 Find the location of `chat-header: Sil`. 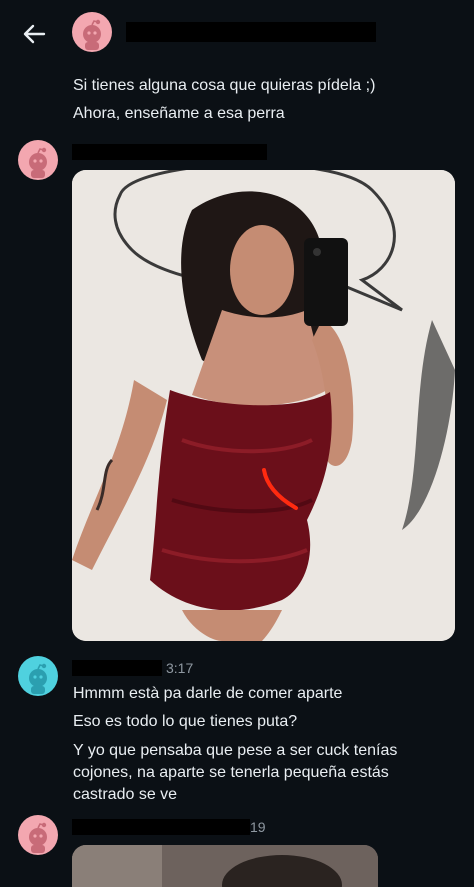

chat-header: Sil is located at coordinates (237, 33).